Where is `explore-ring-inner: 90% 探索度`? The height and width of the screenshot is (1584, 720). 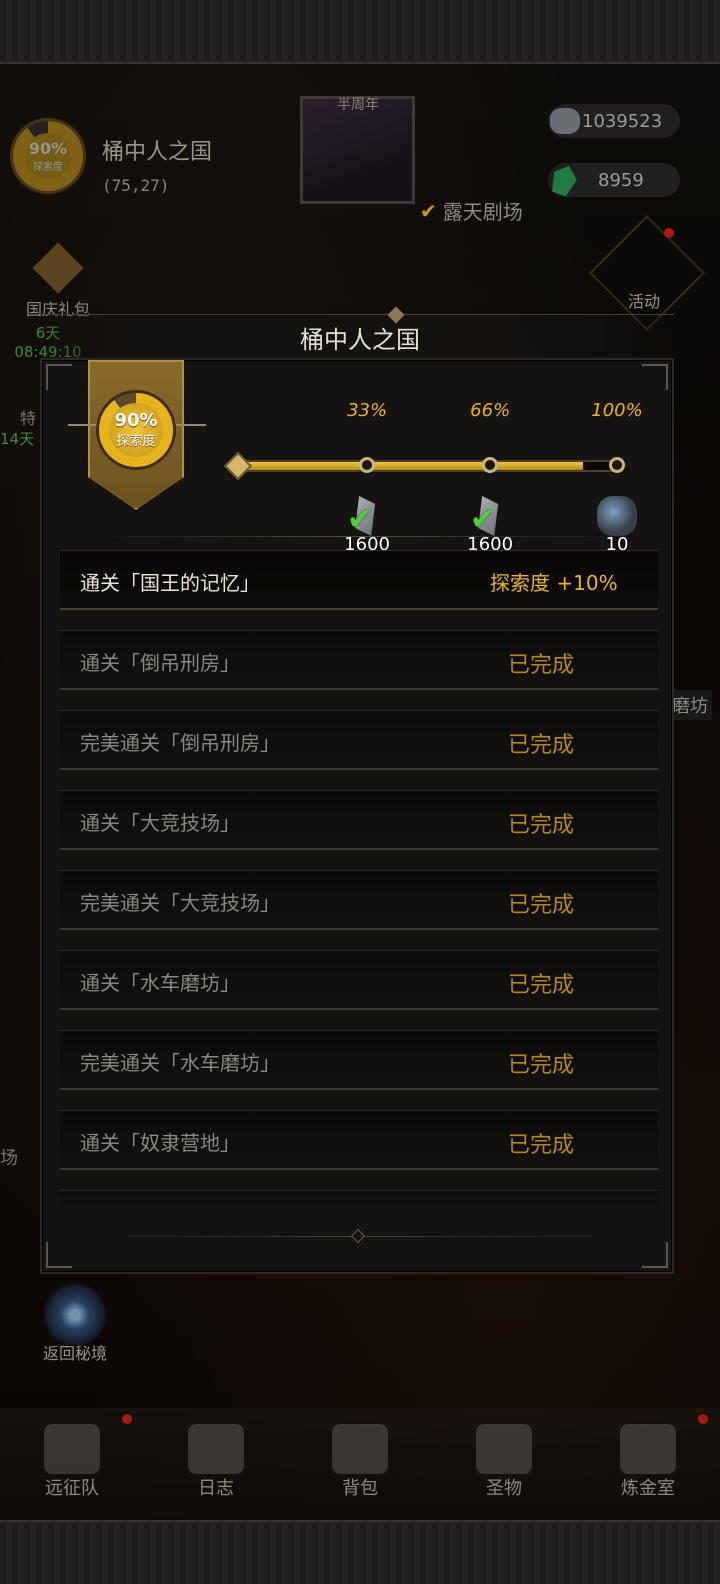 explore-ring-inner: 90% 探索度 is located at coordinates (48, 156).